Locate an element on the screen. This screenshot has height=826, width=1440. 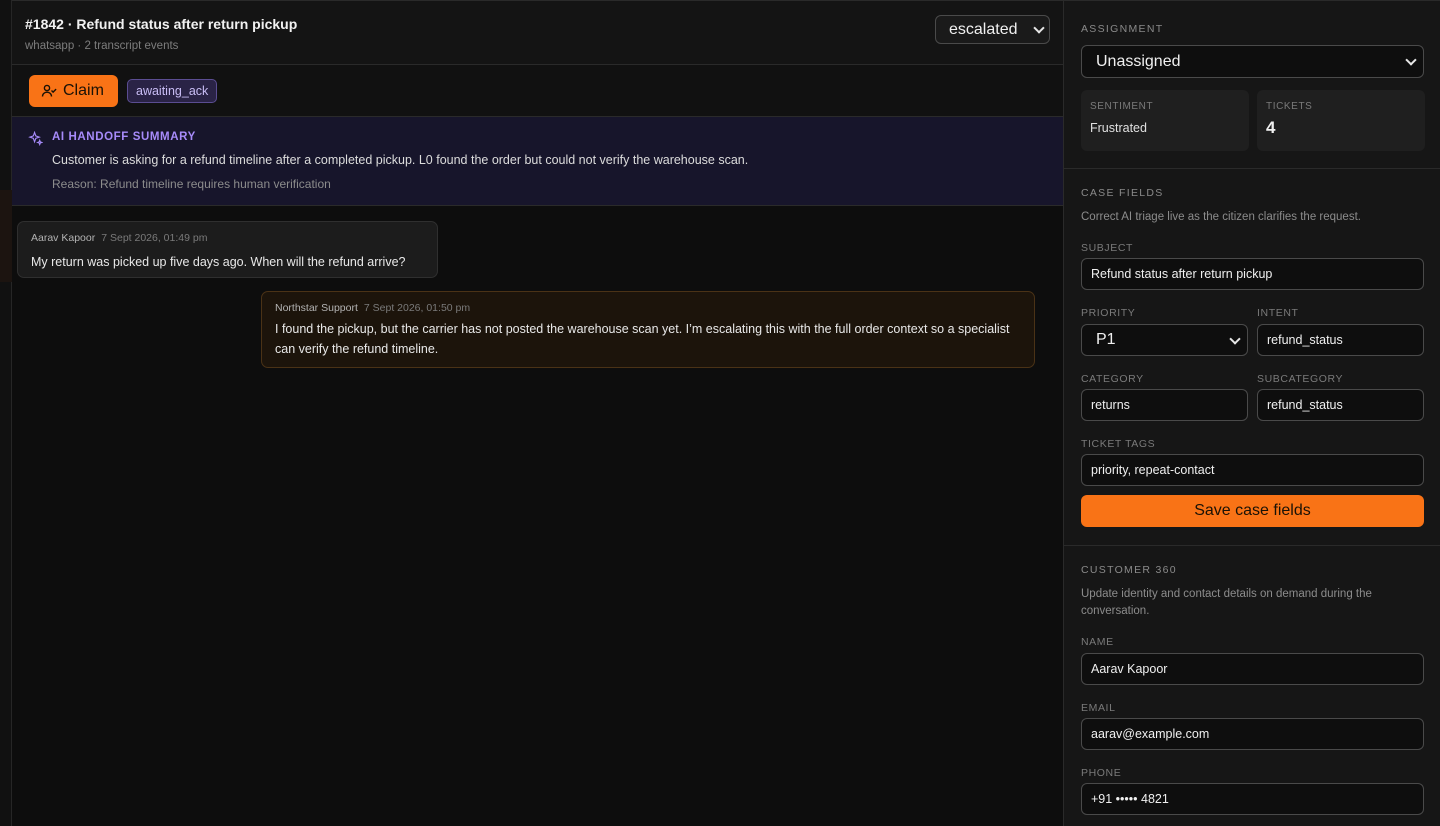
assignment-select: Unassigned is located at coordinates (1252, 61).